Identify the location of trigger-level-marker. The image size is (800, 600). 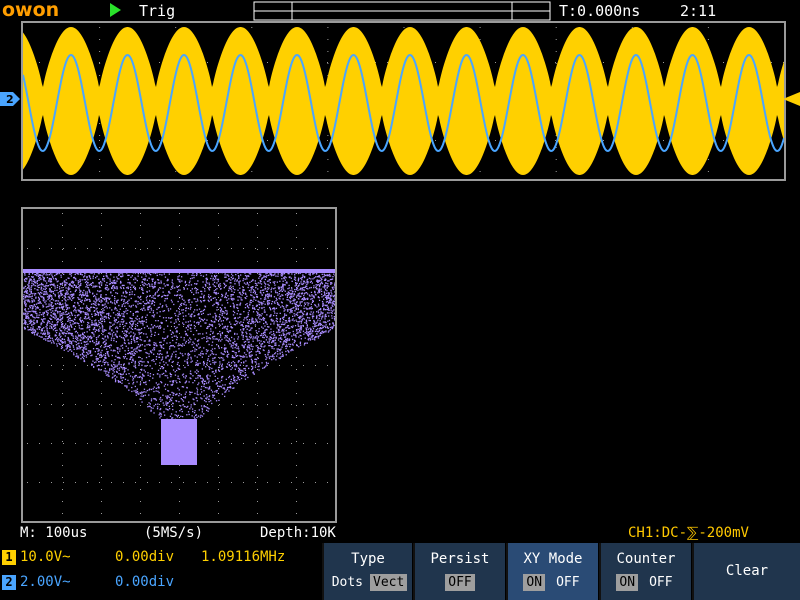
(791, 99).